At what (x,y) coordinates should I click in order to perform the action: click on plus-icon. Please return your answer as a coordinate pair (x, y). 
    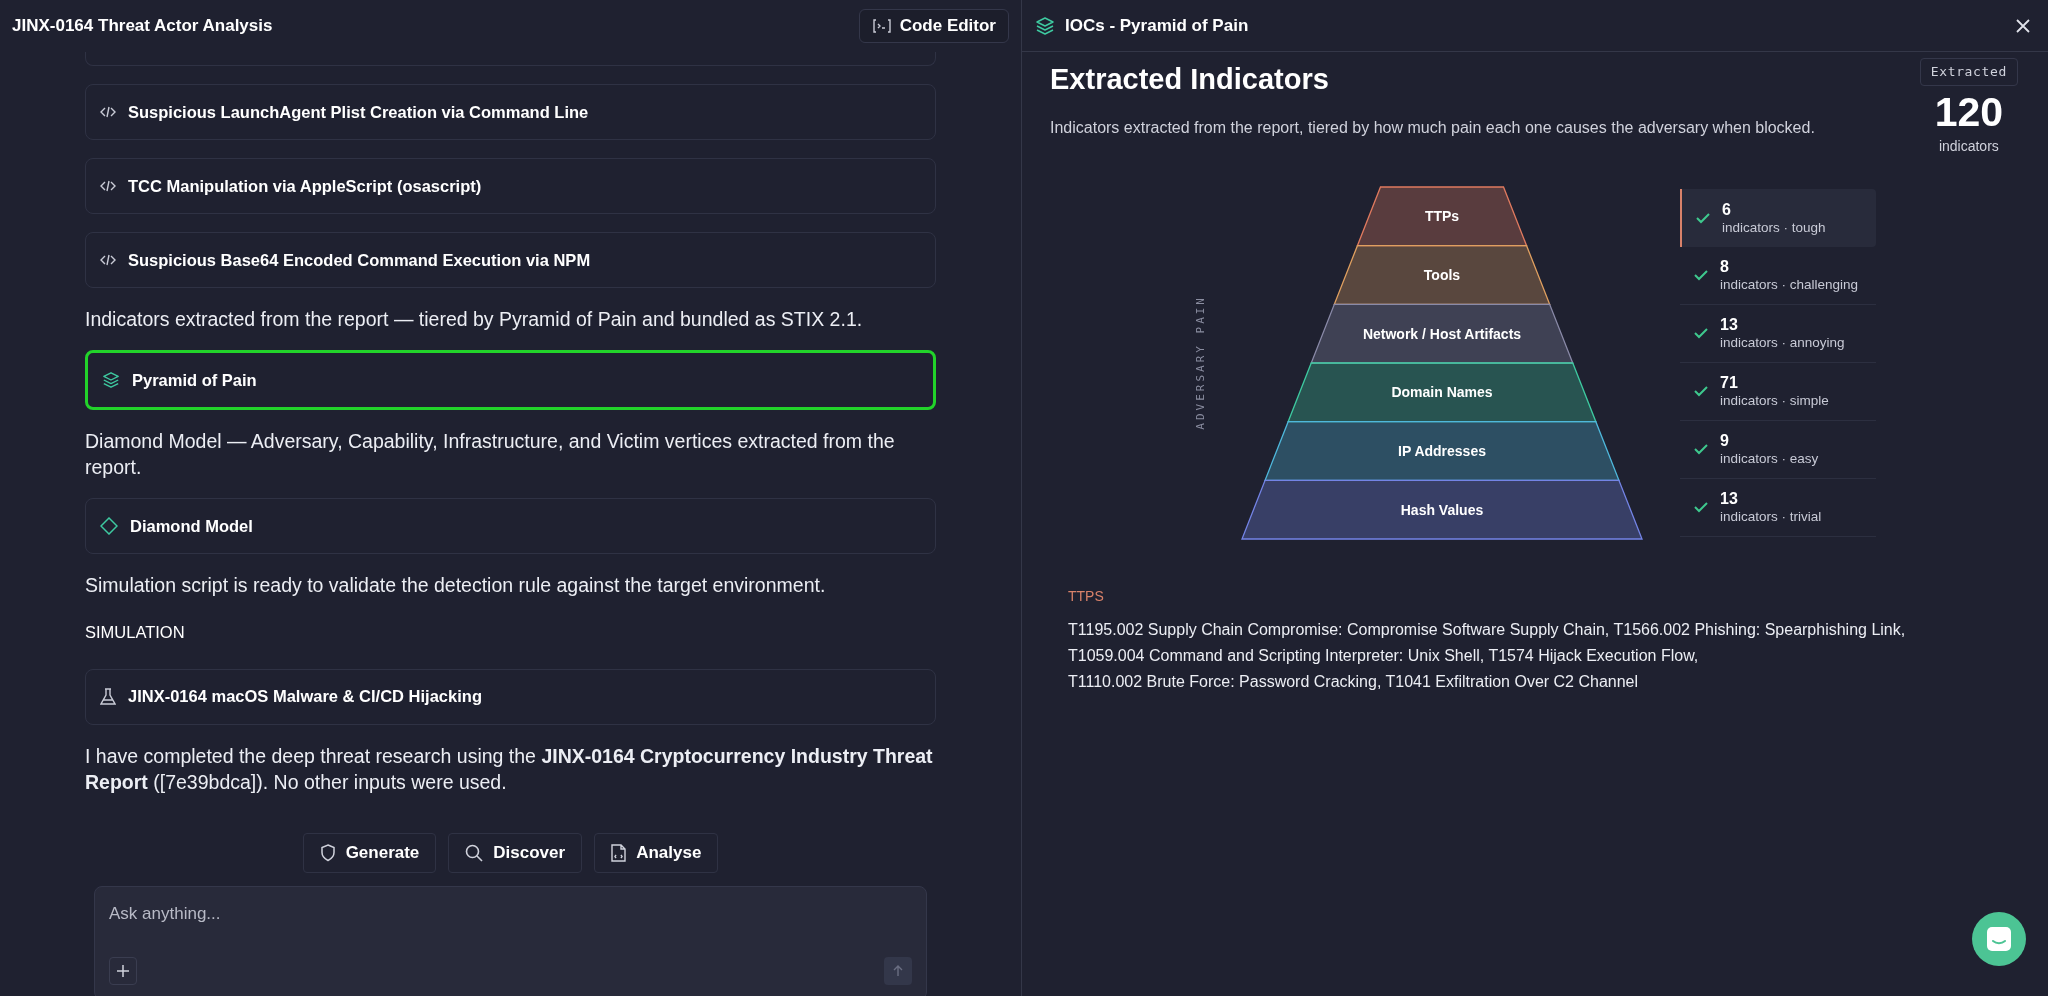
    Looking at the image, I should click on (123, 970).